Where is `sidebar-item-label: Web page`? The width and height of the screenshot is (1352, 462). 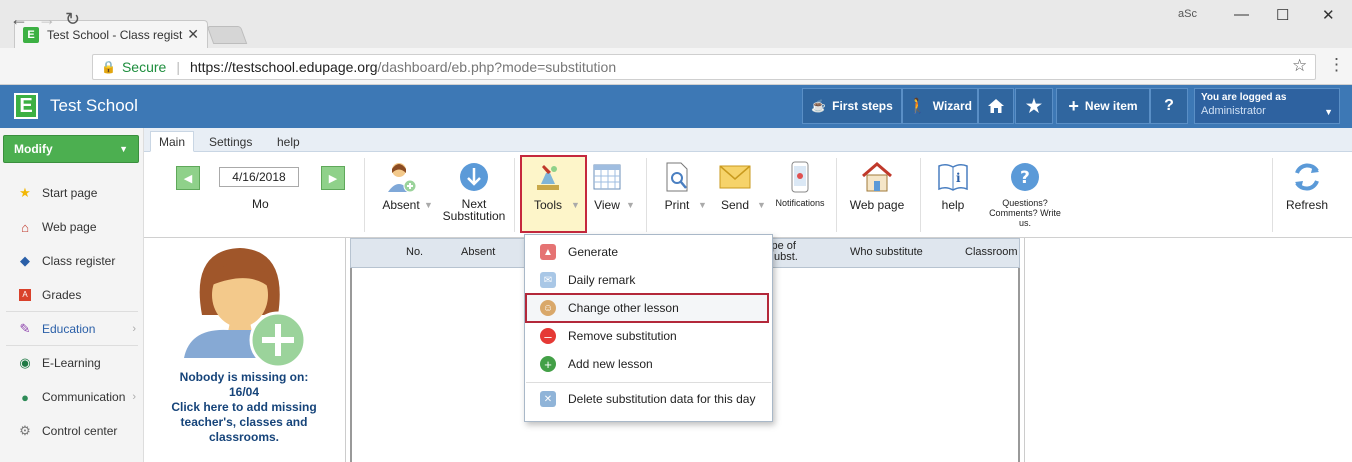 sidebar-item-label: Web page is located at coordinates (69, 227).